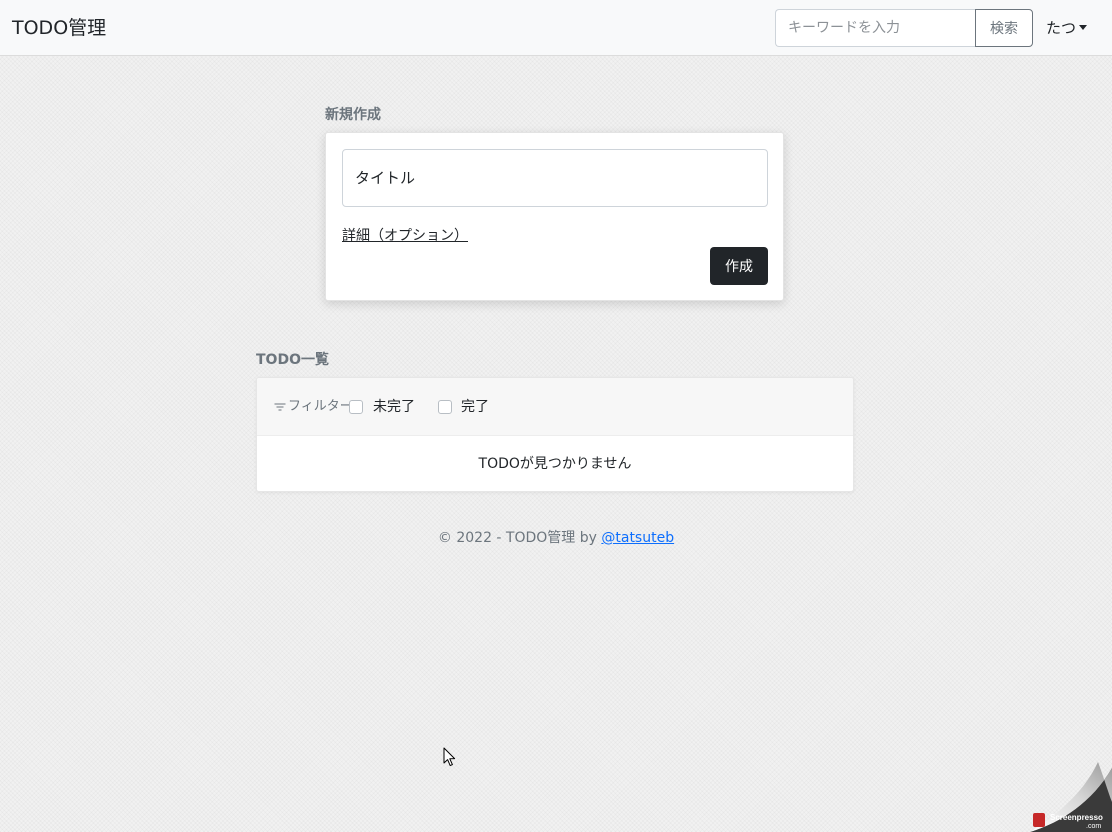 This screenshot has height=832, width=1112. What do you see at coordinates (320, 406) in the screenshot?
I see `filter-label: フィルター` at bounding box center [320, 406].